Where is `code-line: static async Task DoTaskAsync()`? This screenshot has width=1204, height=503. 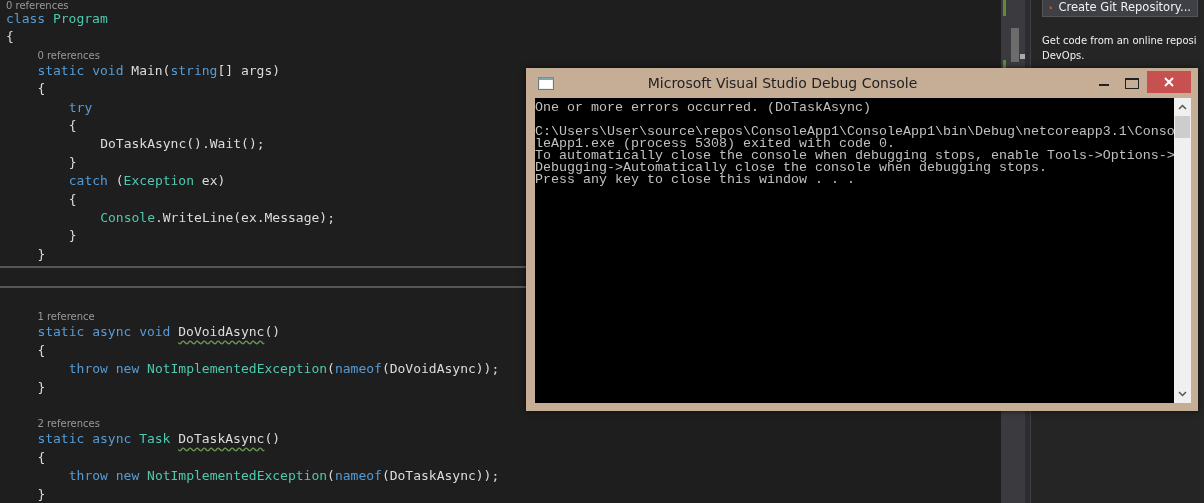
code-line: static async Task DoTaskAsync() is located at coordinates (159, 439).